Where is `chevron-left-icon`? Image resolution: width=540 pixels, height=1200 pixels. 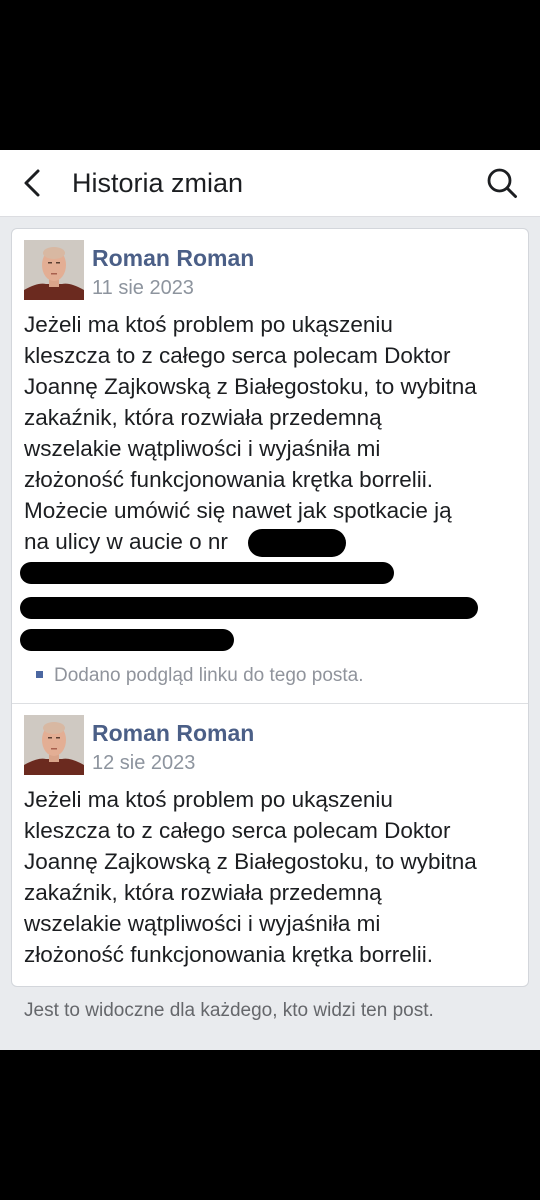
chevron-left-icon is located at coordinates (33, 183).